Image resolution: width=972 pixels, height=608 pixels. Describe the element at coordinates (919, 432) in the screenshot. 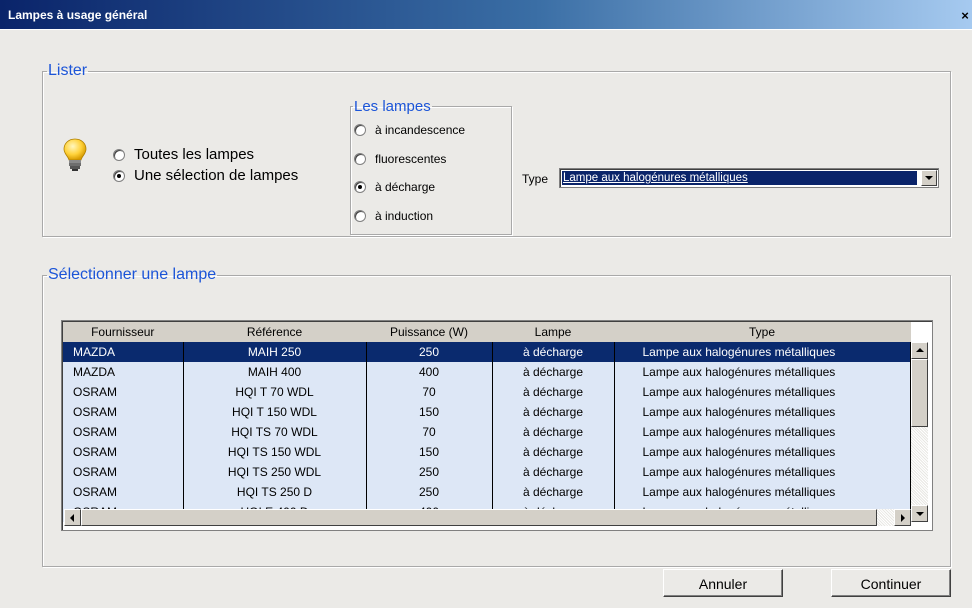

I see `vertical-scrollbar` at that location.